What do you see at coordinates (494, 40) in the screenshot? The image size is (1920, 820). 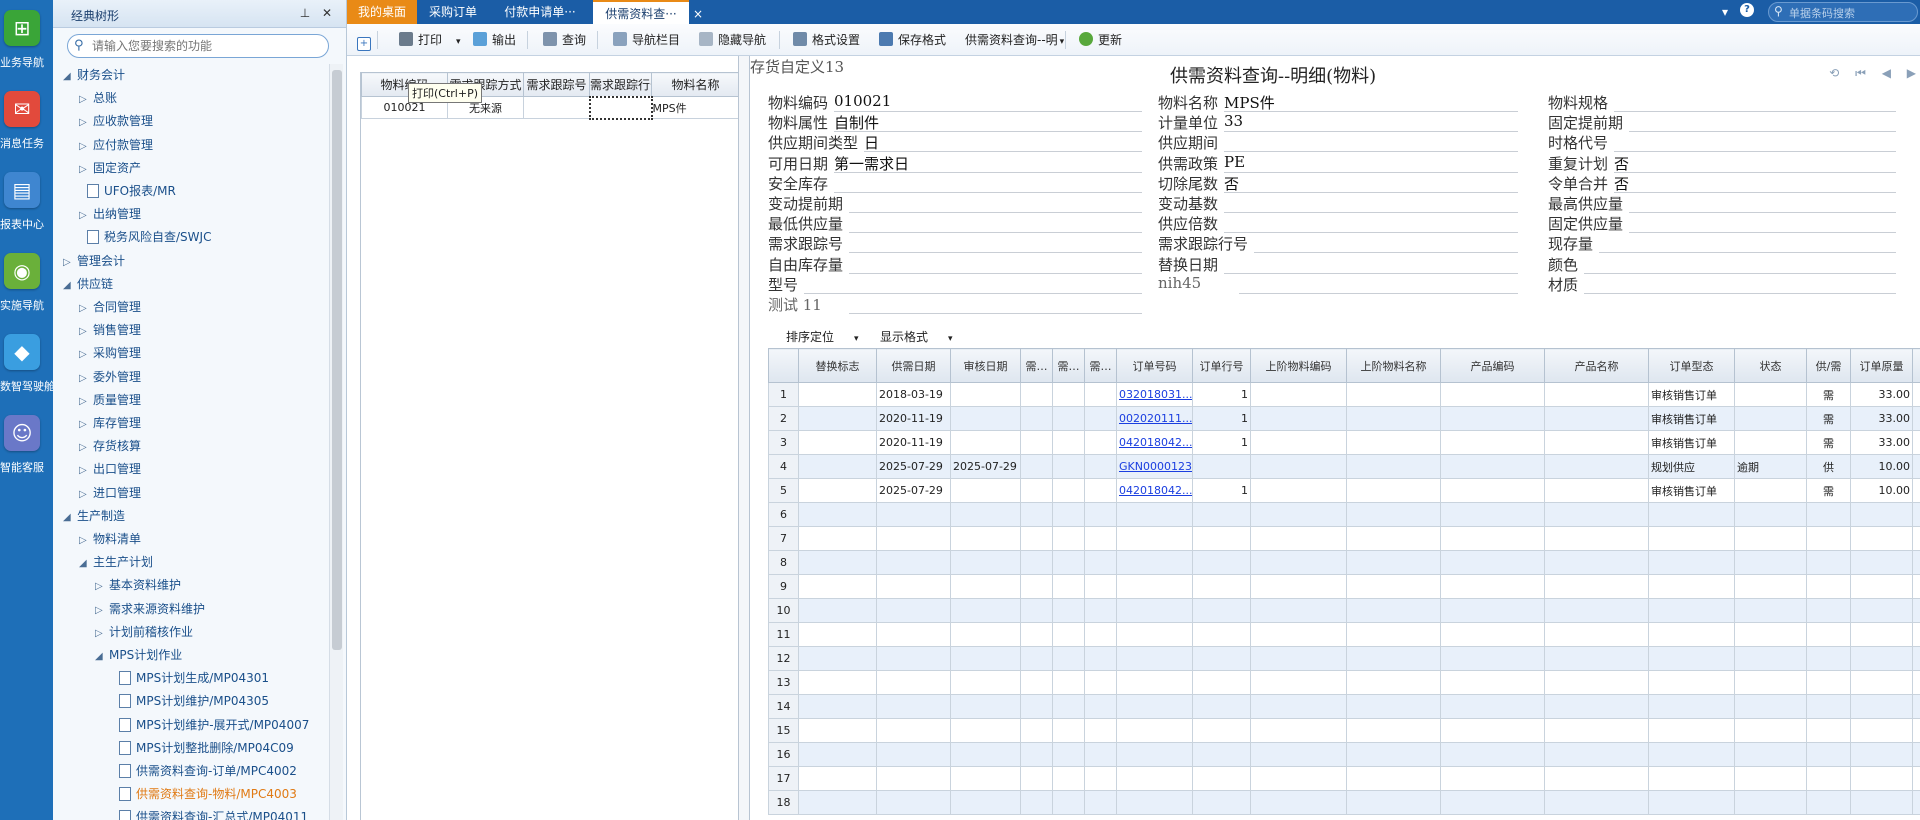 I see `export-button: 输出` at bounding box center [494, 40].